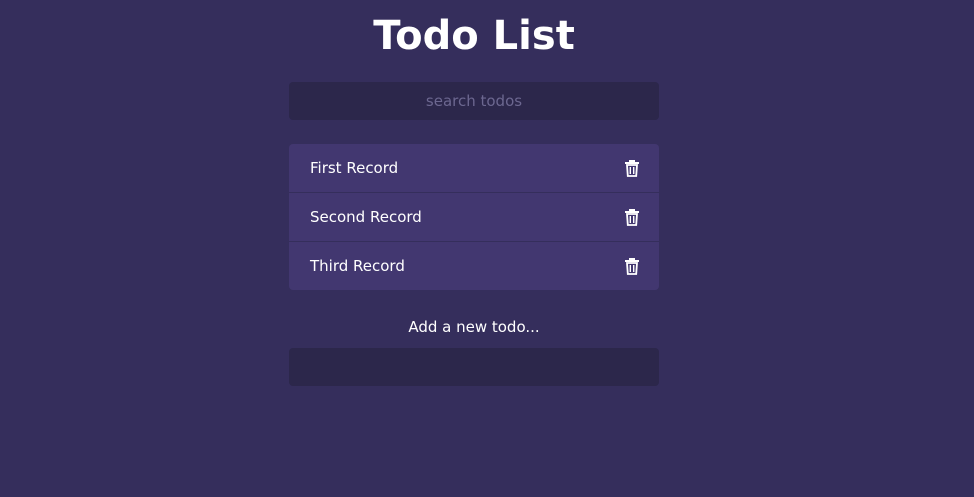 The width and height of the screenshot is (974, 497). I want to click on todo-item-second: Second Record, so click(474, 217).